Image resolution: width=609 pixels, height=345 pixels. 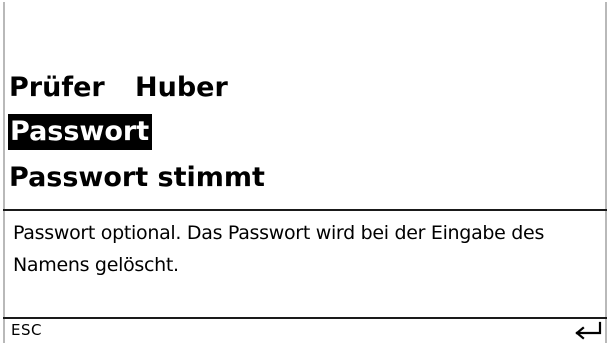 I want to click on password-status-text: Passwort stimmt, so click(x=137, y=177).